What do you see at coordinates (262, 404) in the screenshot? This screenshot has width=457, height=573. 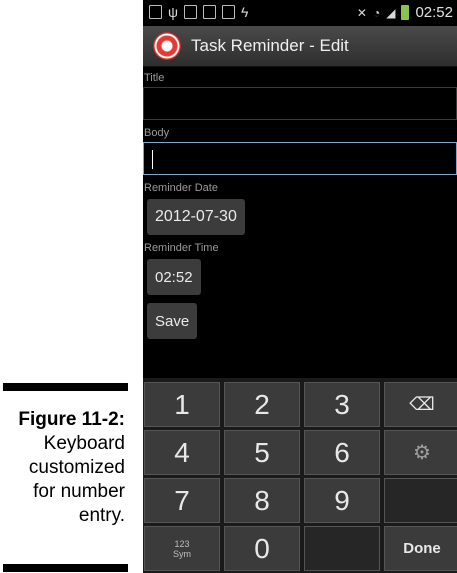 I see `key-2: 2` at bounding box center [262, 404].